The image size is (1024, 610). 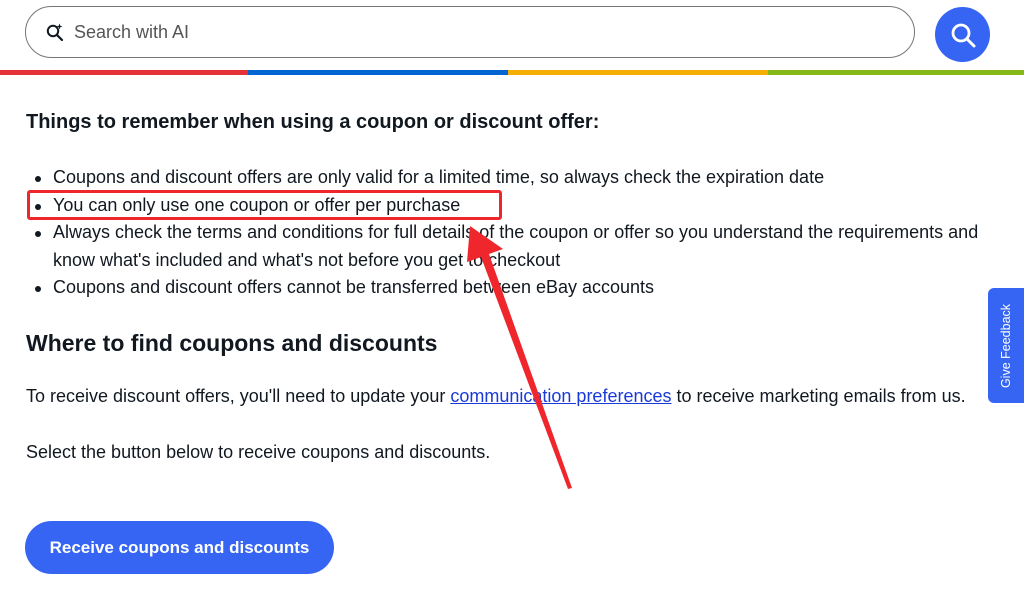 I want to click on stripe-segment-red, so click(x=124, y=72).